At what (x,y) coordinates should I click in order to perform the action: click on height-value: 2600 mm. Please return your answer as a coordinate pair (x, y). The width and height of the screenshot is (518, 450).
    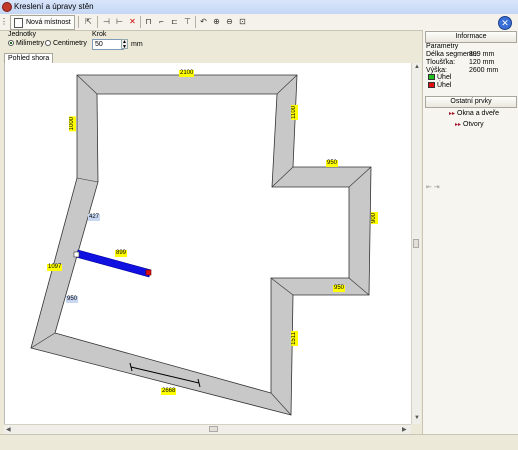
    Looking at the image, I should click on (484, 70).